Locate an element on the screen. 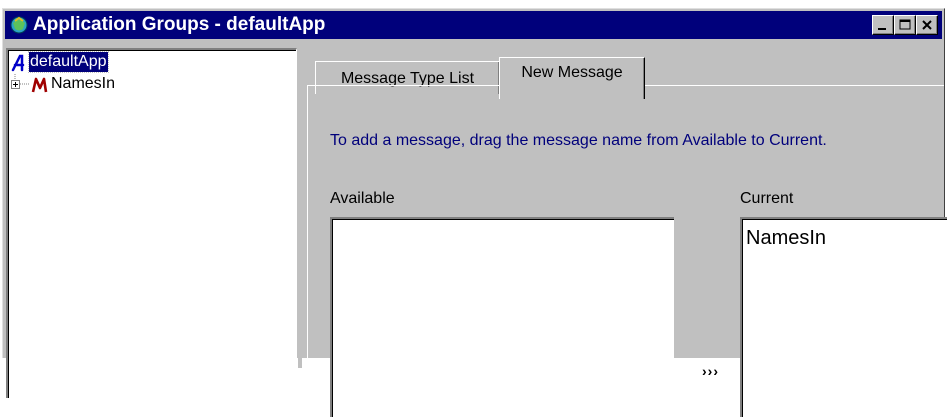 The height and width of the screenshot is (417, 947). tab-label: New Message is located at coordinates (572, 72).